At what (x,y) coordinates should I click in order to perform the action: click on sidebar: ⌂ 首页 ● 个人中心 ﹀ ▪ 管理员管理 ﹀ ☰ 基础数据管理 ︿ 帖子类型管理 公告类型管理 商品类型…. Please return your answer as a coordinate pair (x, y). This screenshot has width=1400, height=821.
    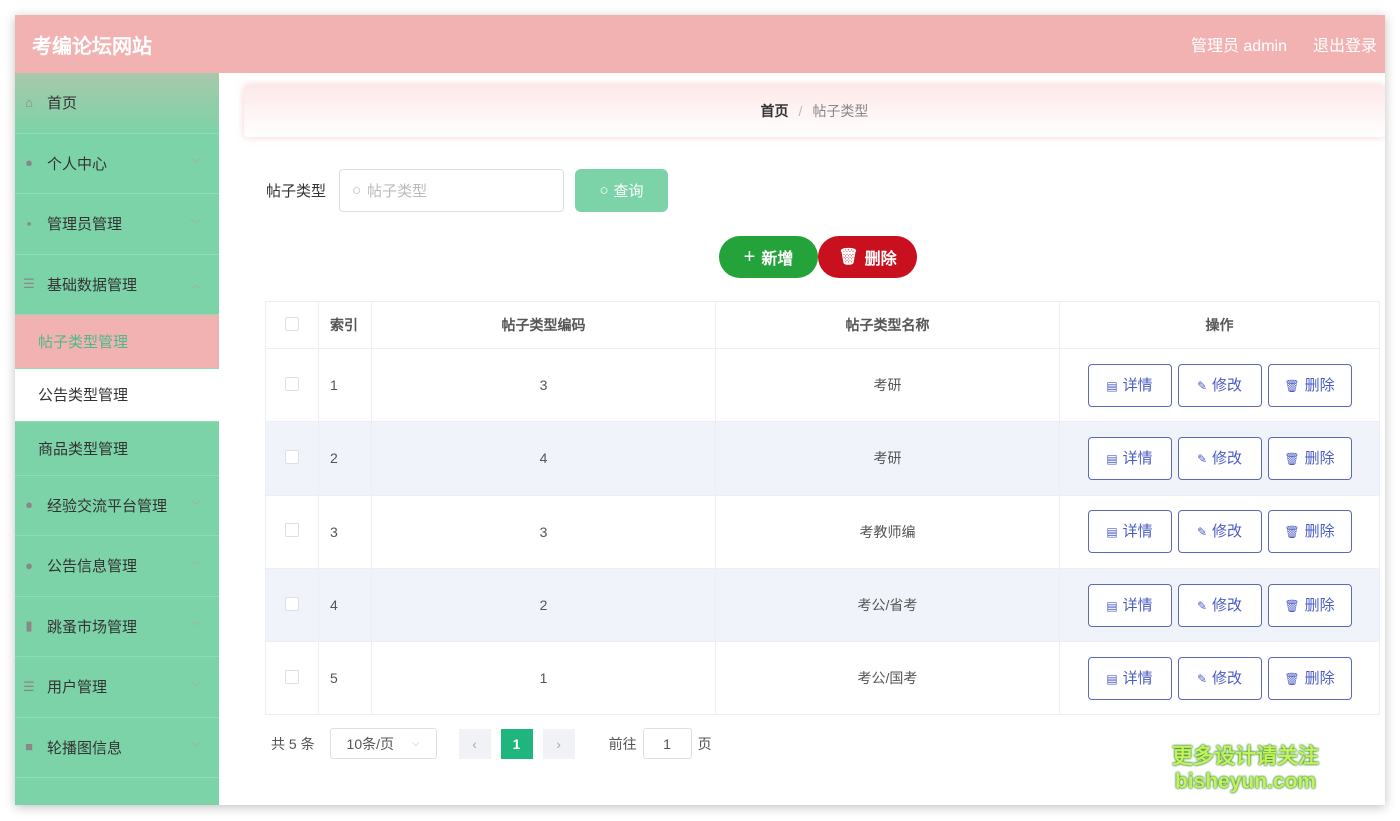
    Looking at the image, I should click on (117, 439).